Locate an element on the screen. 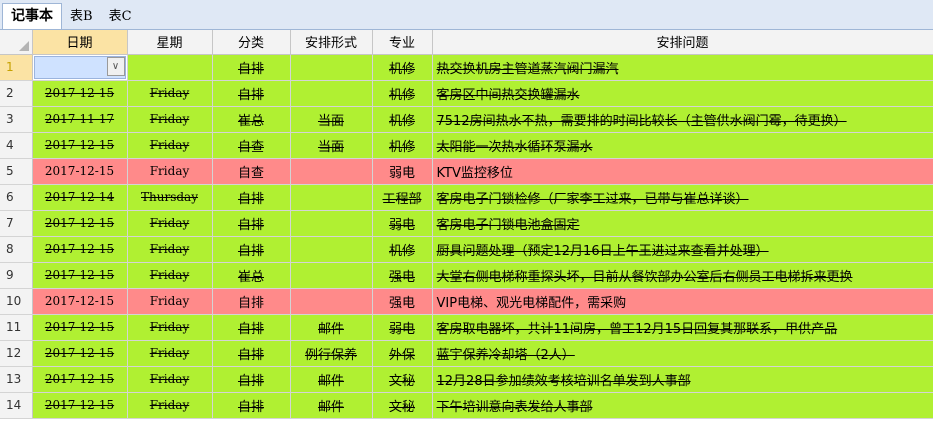  row-number: 8 is located at coordinates (16, 249).